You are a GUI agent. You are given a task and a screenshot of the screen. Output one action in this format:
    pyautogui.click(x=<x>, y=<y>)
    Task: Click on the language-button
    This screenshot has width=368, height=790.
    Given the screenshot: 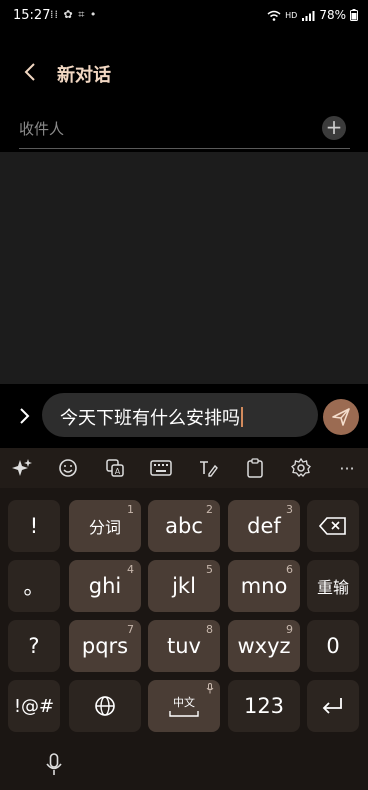 What is the action you would take?
    pyautogui.click(x=105, y=706)
    